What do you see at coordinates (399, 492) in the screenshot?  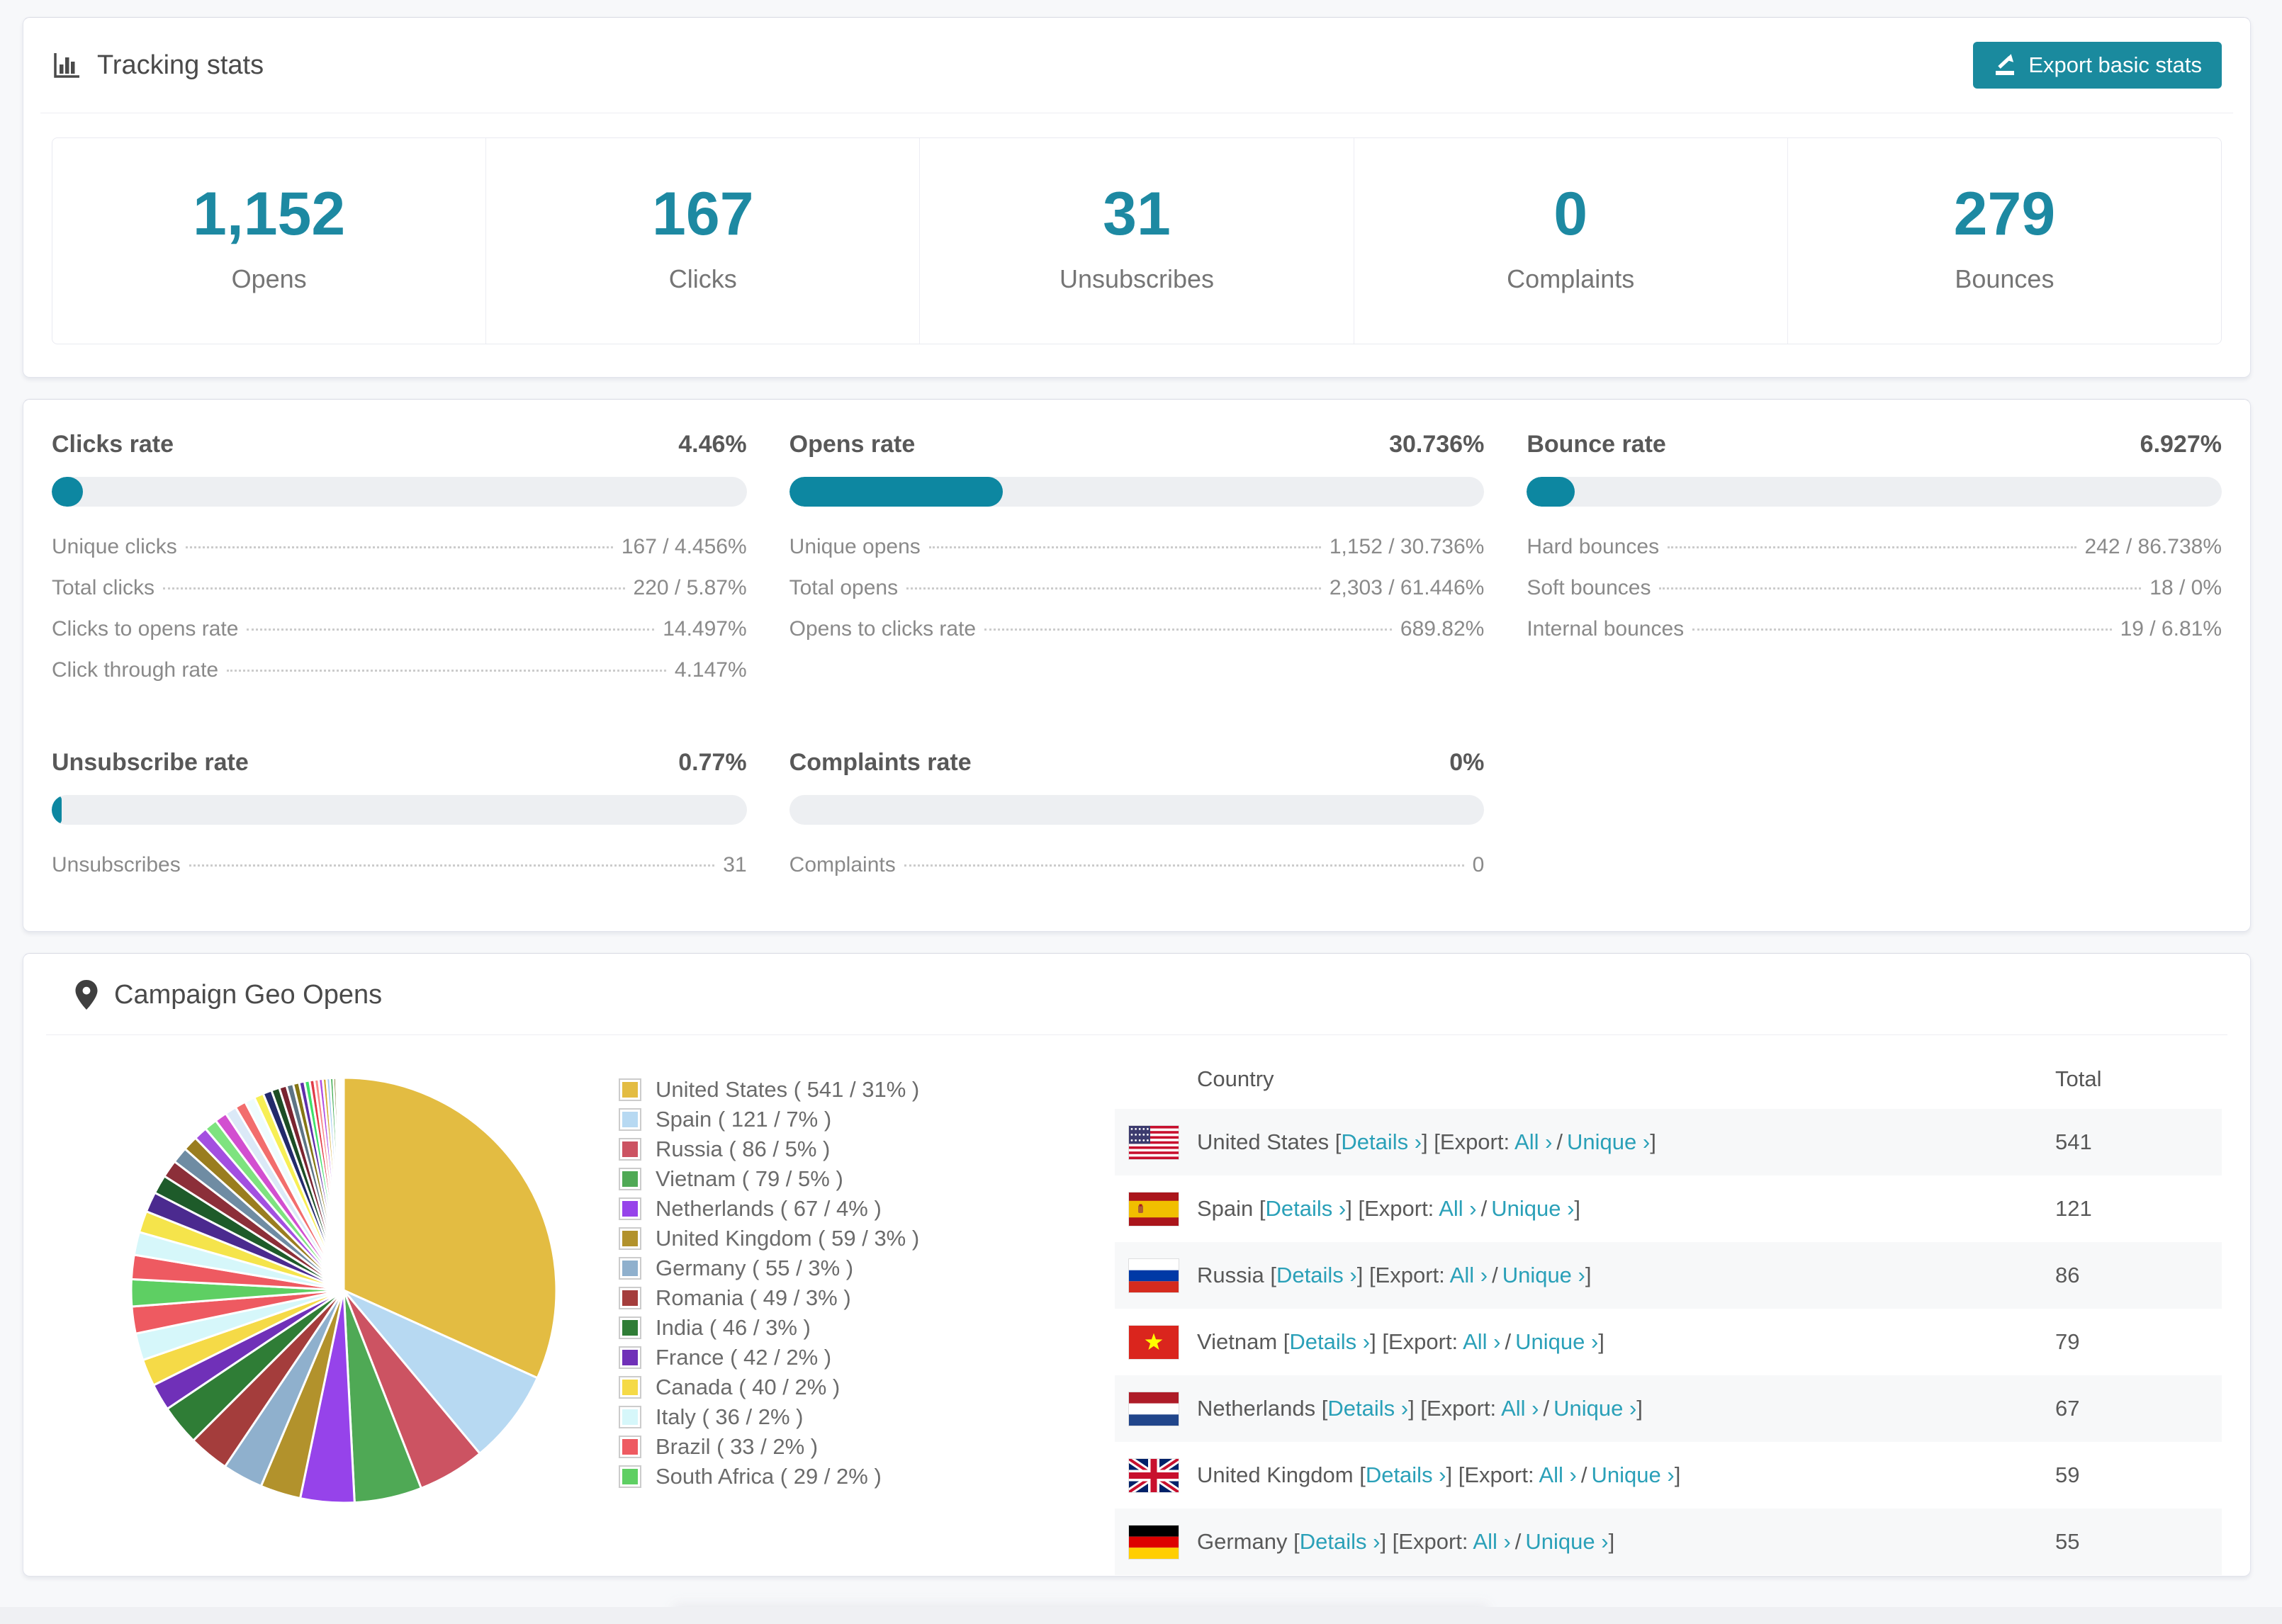 I see `clicks-rate-progressbar` at bounding box center [399, 492].